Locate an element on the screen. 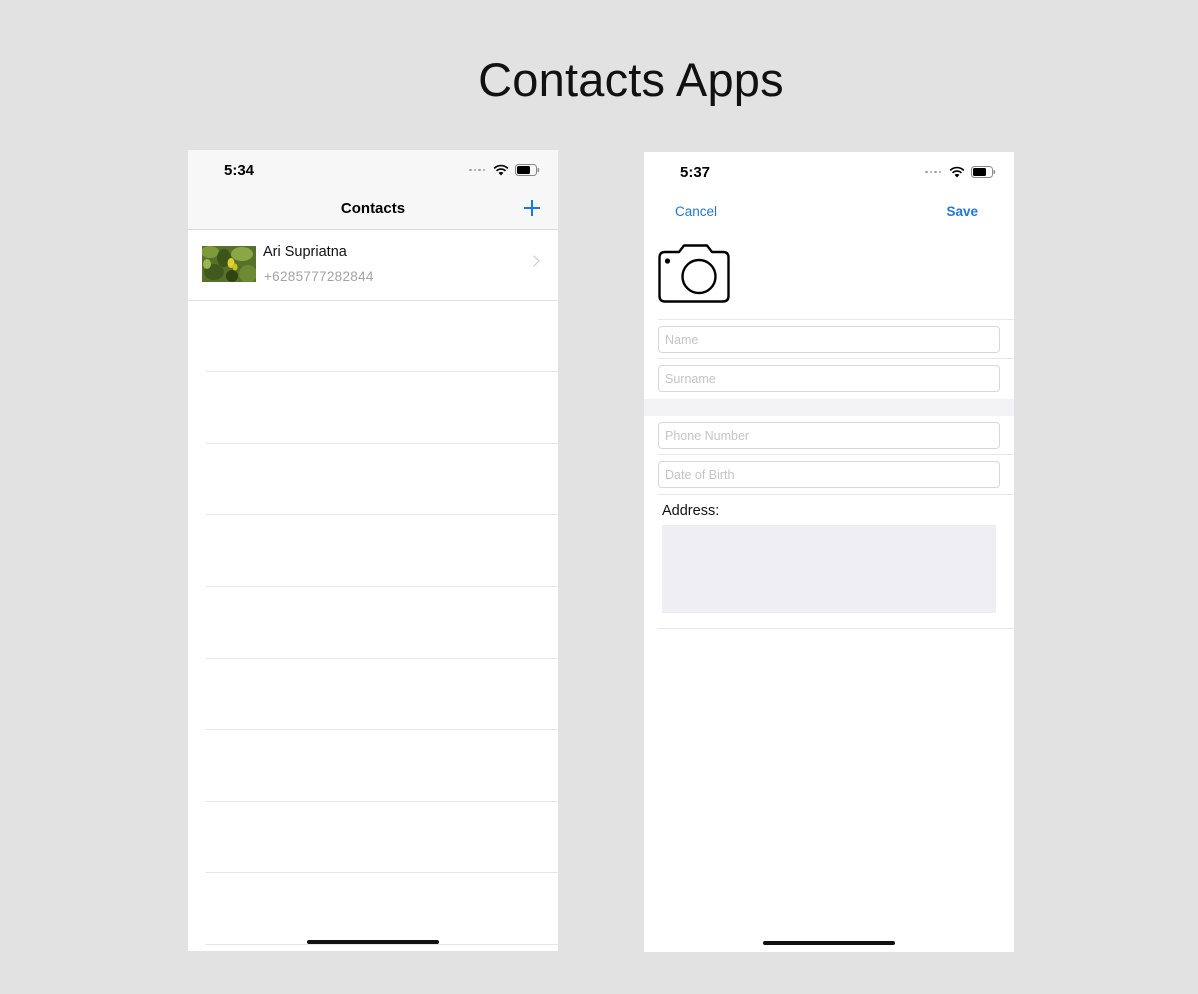  phone-number-field is located at coordinates (829, 435).